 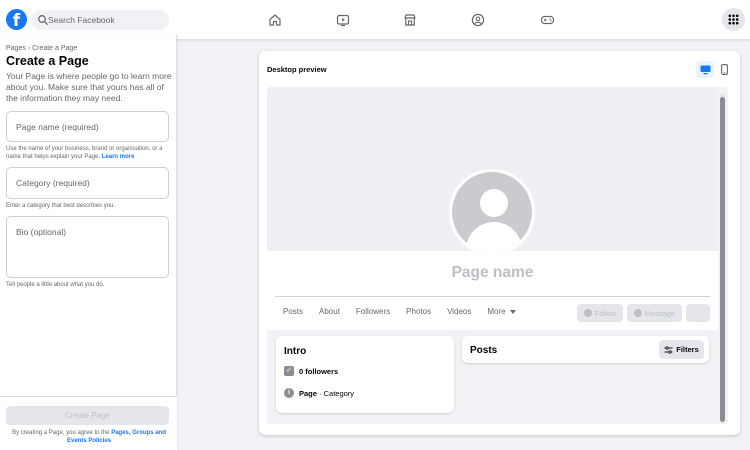 I want to click on tab-posts: Posts, so click(x=293, y=312).